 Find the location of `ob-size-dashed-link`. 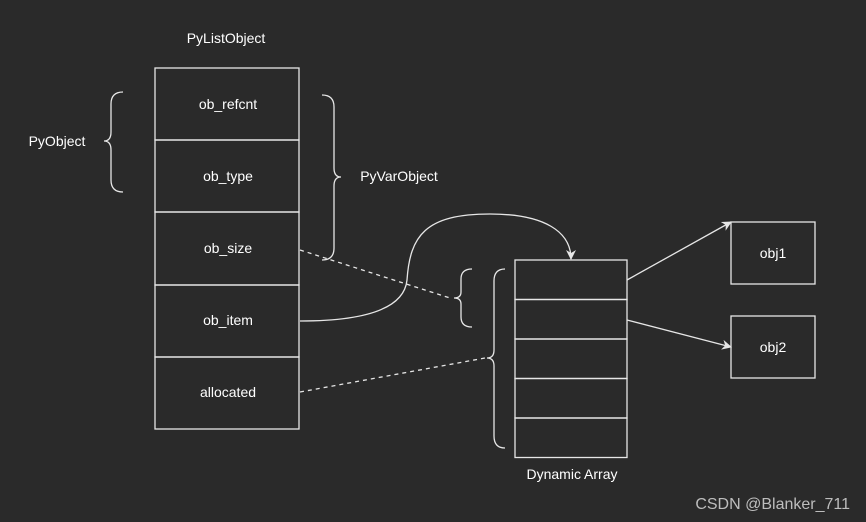

ob-size-dashed-link is located at coordinates (375, 274).